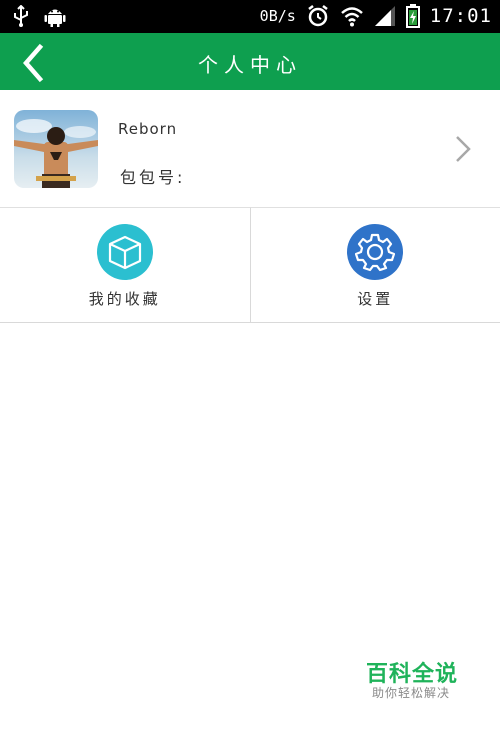 The width and height of the screenshot is (500, 730). What do you see at coordinates (250, 65) in the screenshot?
I see `page-title: 个人中心` at bounding box center [250, 65].